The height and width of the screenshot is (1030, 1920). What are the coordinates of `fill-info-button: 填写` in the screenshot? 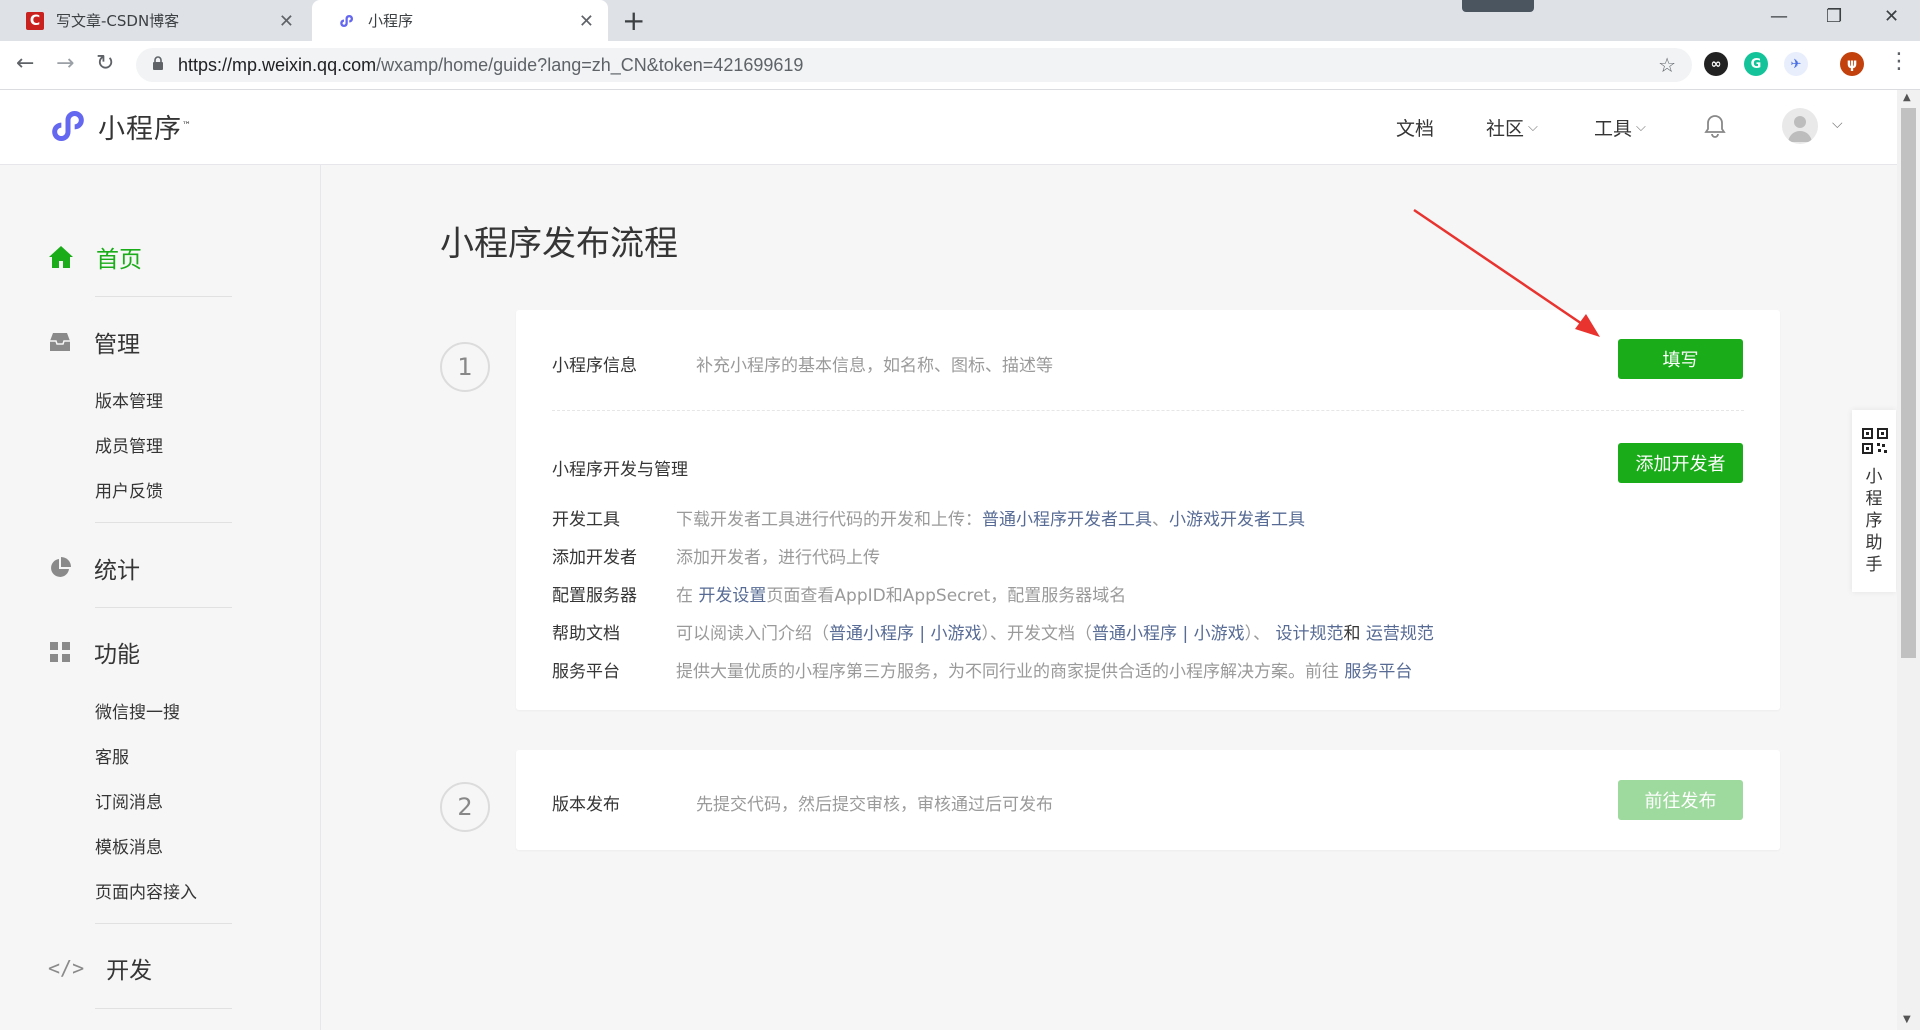 It's located at (1680, 359).